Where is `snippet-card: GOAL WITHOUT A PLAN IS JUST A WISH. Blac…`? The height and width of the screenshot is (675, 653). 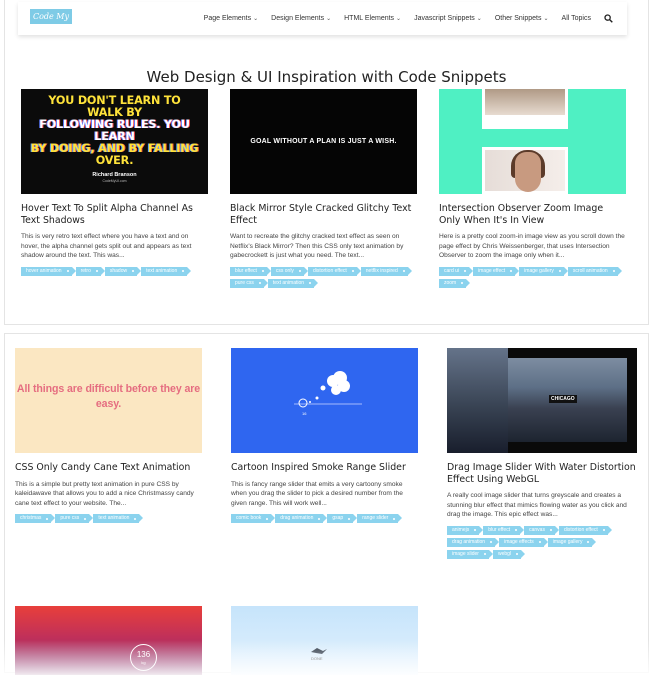
snippet-card: GOAL WITHOUT A PLAN IS JUST A WISH. Blac… is located at coordinates (323, 188).